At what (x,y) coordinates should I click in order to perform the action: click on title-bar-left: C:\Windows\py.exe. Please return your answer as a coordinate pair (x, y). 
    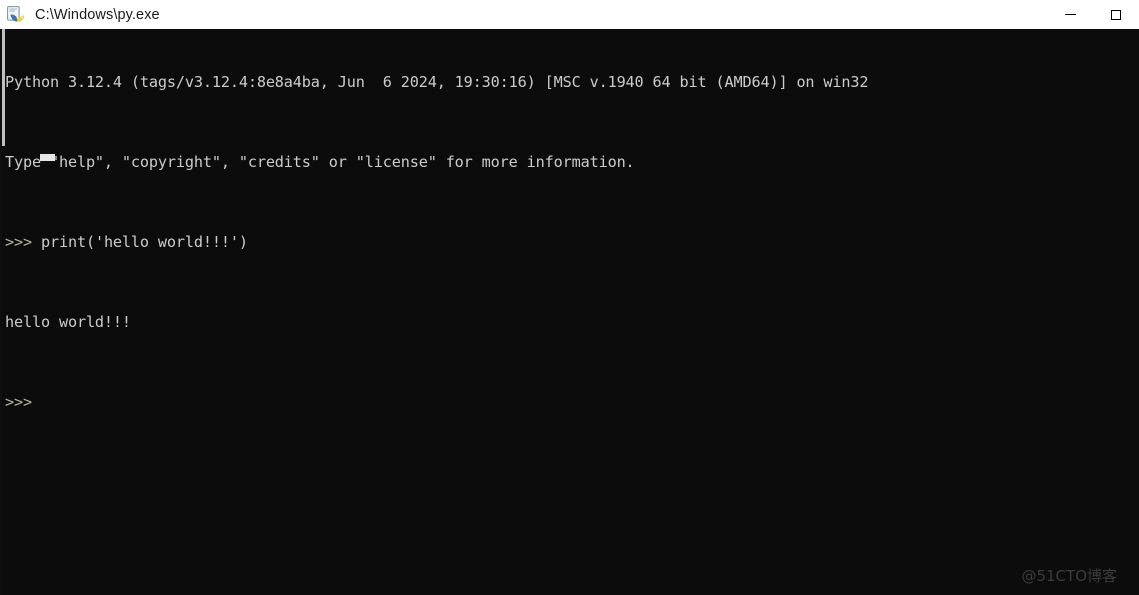
    Looking at the image, I should click on (80, 14).